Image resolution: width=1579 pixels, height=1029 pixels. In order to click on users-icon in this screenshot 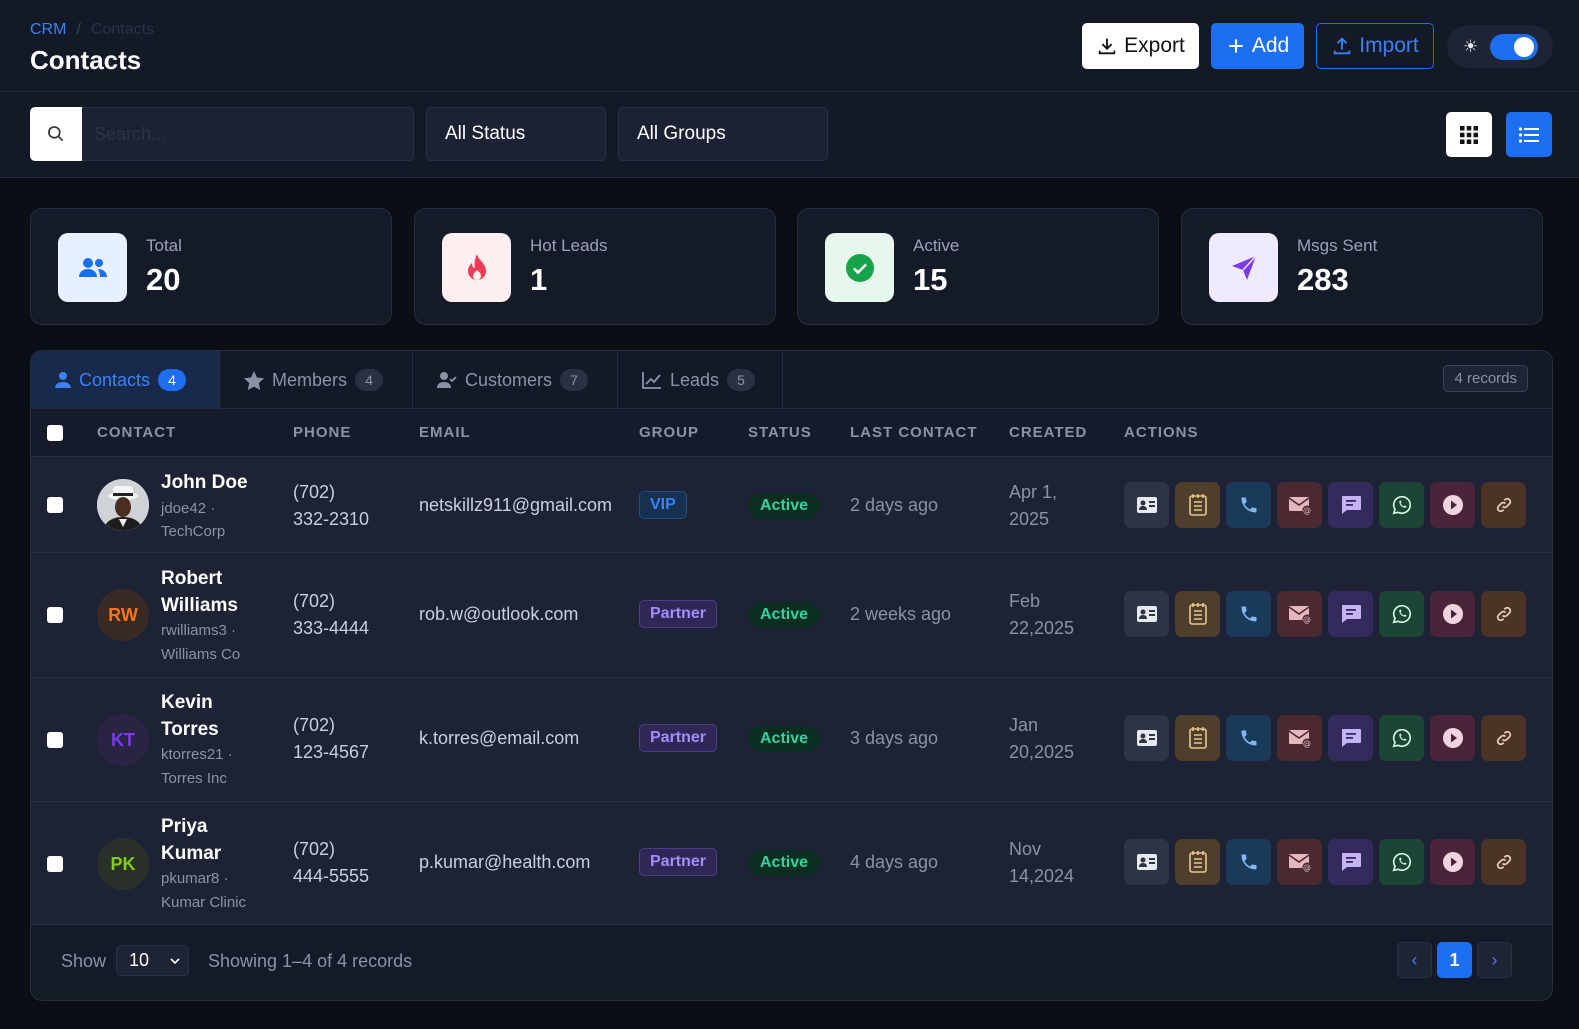, I will do `click(92, 267)`.